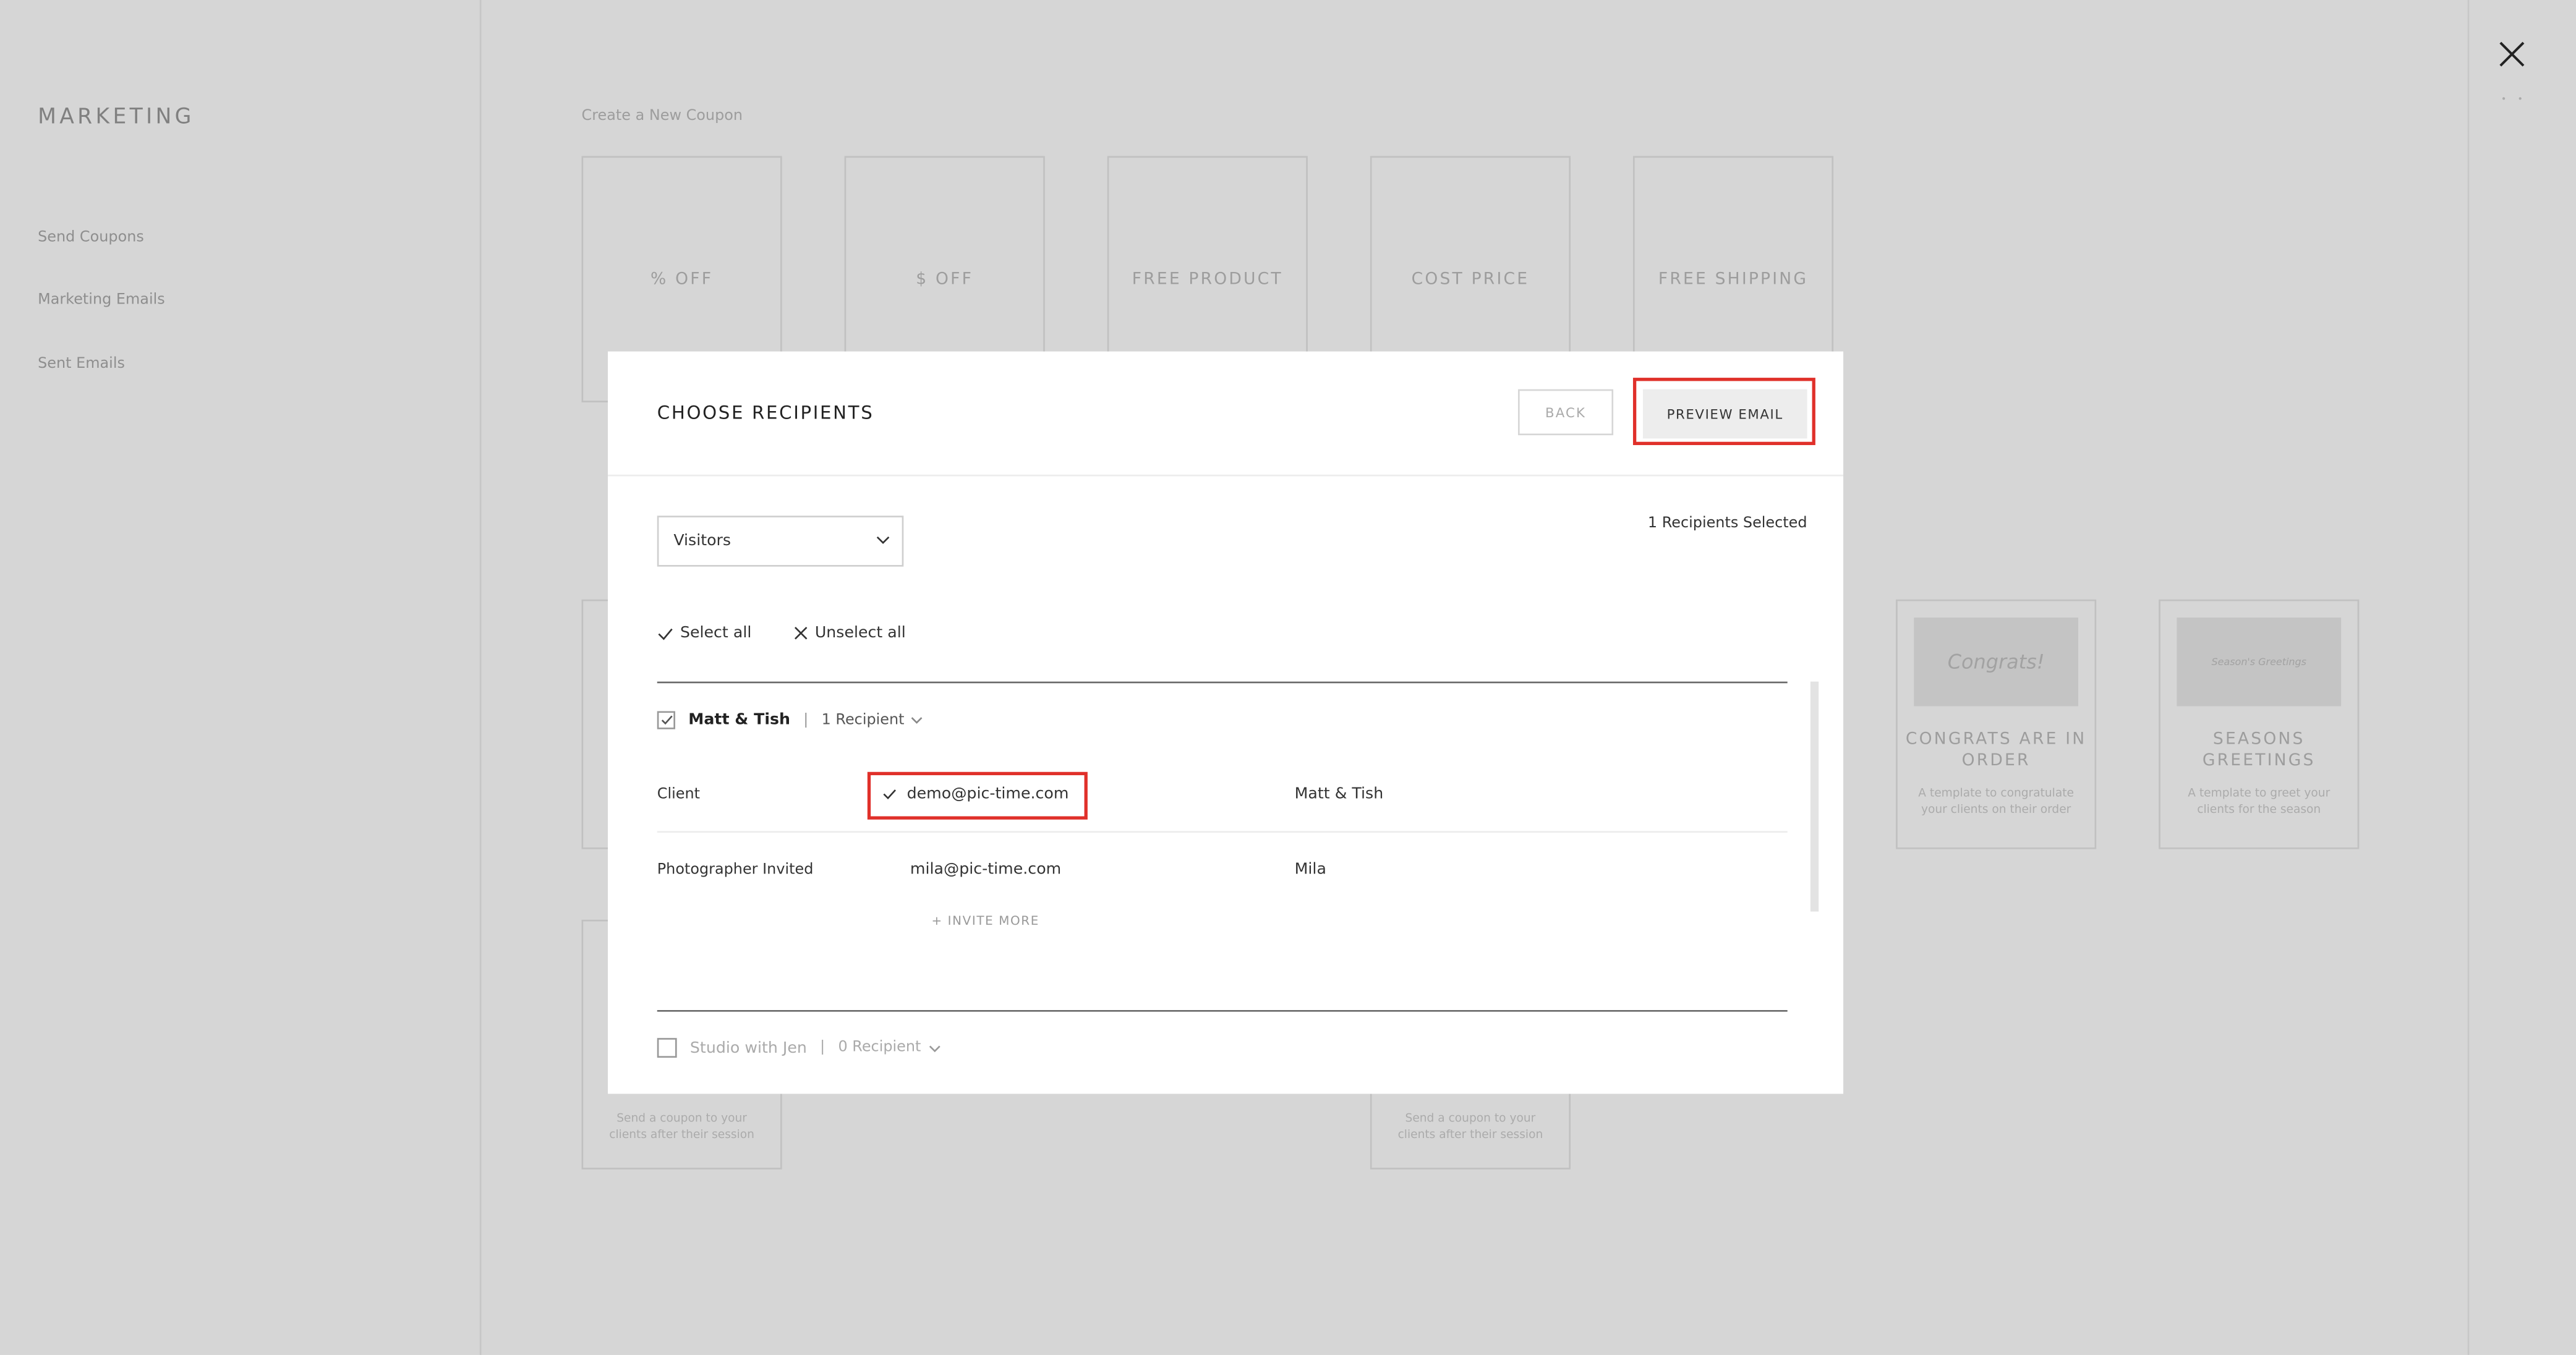 This screenshot has height=1355, width=2576. What do you see at coordinates (1226, 476) in the screenshot?
I see `header-divider` at bounding box center [1226, 476].